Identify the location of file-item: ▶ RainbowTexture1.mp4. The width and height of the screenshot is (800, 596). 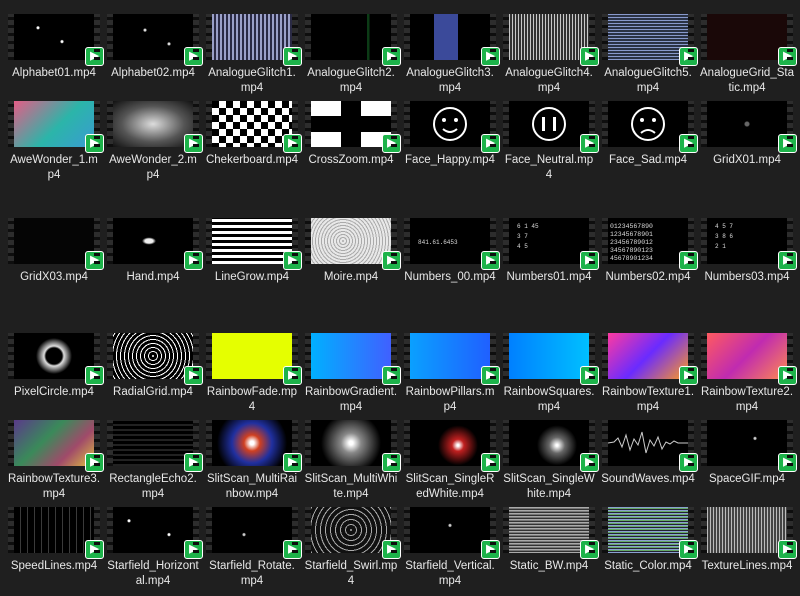
(648, 374).